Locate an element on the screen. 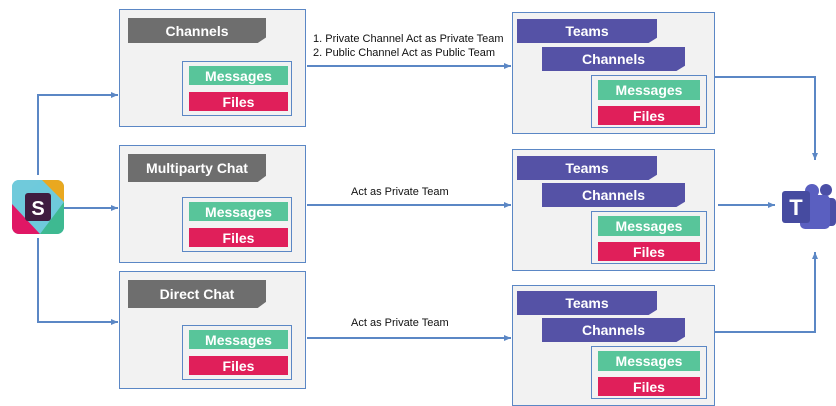 This screenshot has width=836, height=406. slack-to-direct-arrow is located at coordinates (77, 281).